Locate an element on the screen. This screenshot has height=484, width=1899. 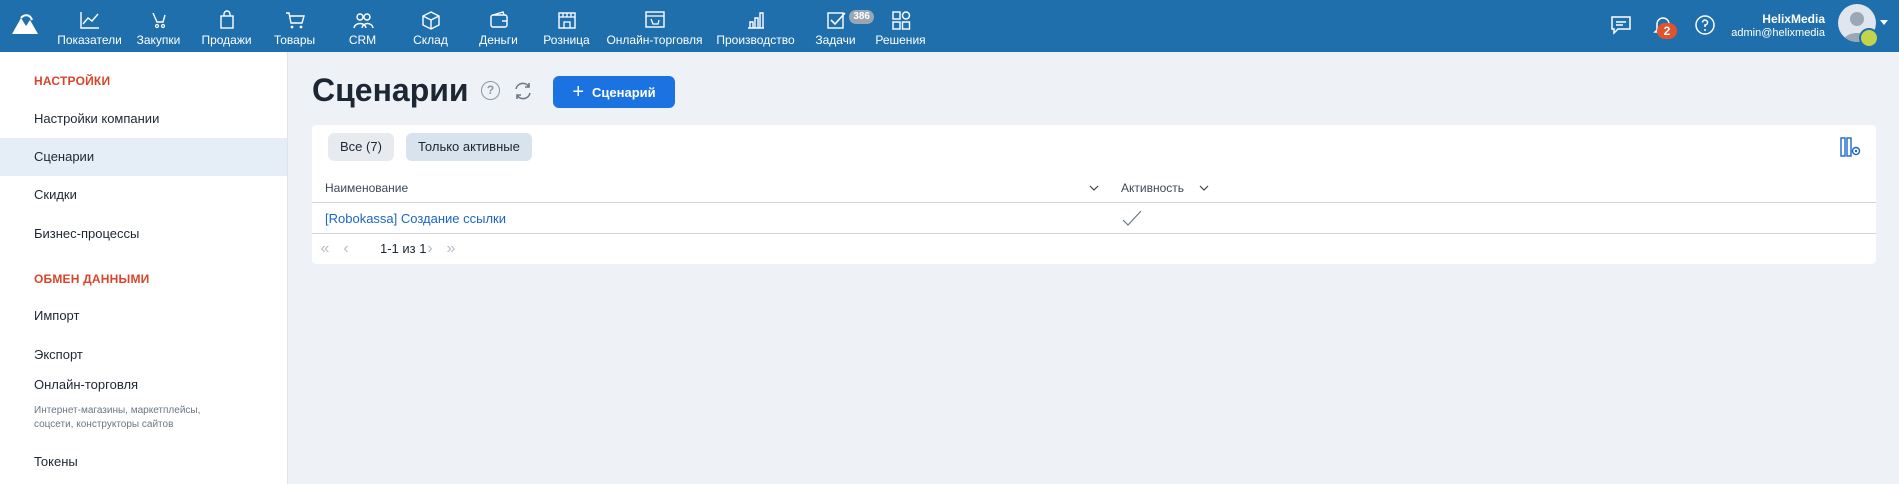
user-name: HelixMedia is located at coordinates (1762, 19).